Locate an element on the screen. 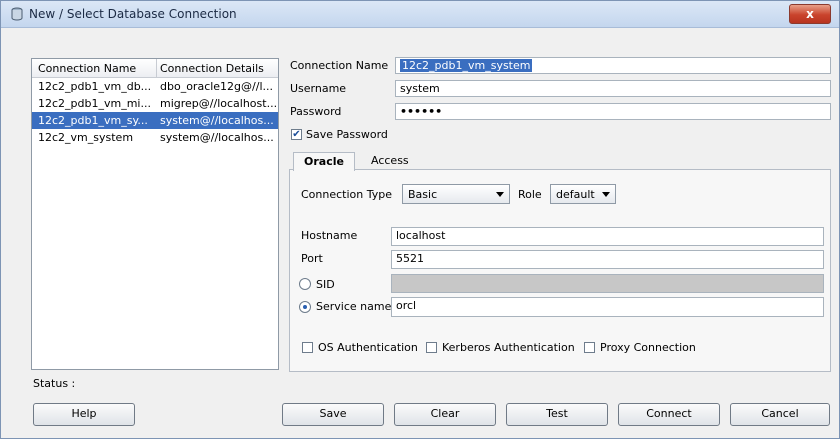  password-field: •••••• is located at coordinates (613, 111).